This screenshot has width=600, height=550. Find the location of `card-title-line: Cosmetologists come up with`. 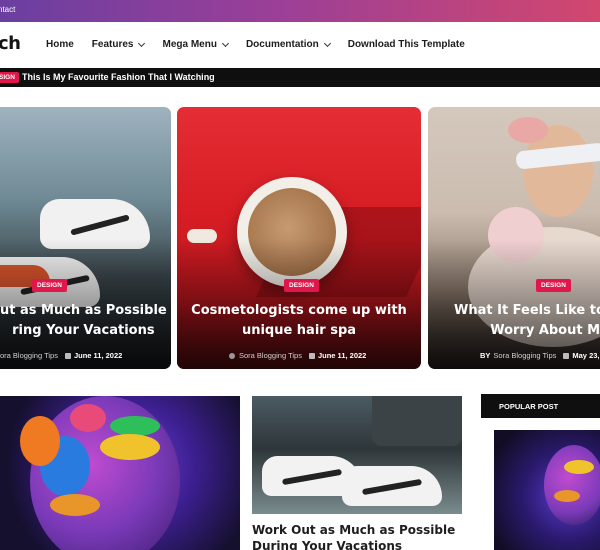

card-title-line: Cosmetologists come up with is located at coordinates (299, 310).